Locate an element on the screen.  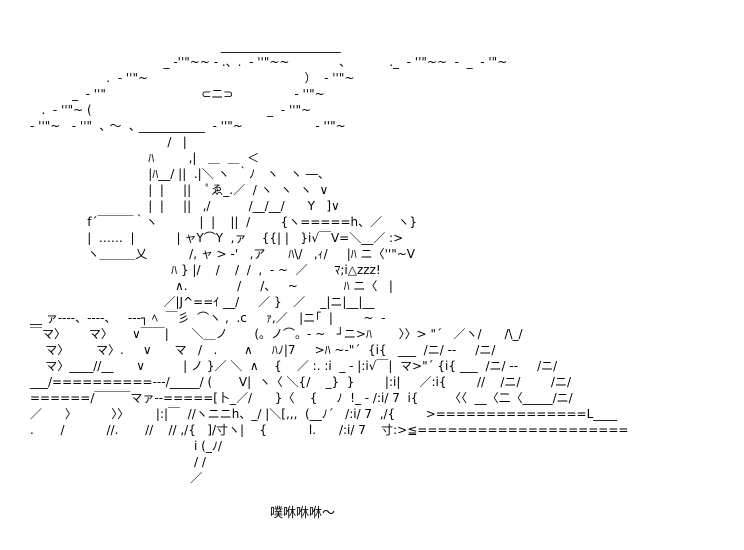
art-line: | | || ﾟゑ_.／ / ヽ ヽ ヽ ∨ is located at coordinates (179, 190).